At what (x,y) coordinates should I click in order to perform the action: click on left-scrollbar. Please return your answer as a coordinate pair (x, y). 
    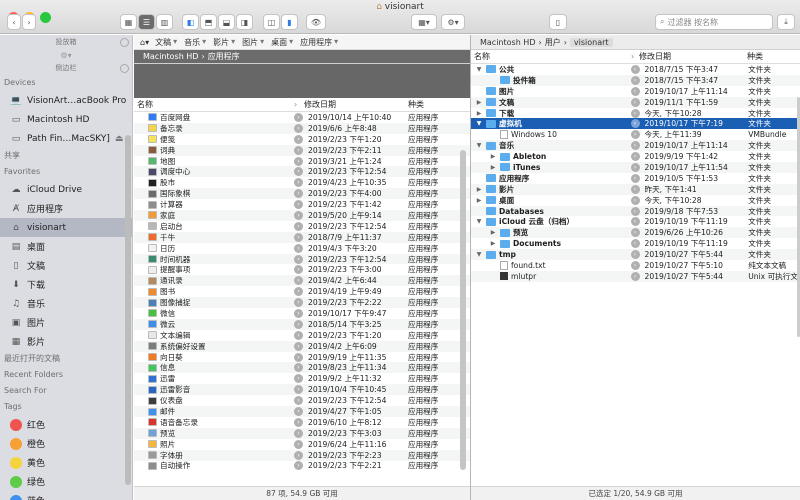
    Looking at the image, I should click on (463, 310).